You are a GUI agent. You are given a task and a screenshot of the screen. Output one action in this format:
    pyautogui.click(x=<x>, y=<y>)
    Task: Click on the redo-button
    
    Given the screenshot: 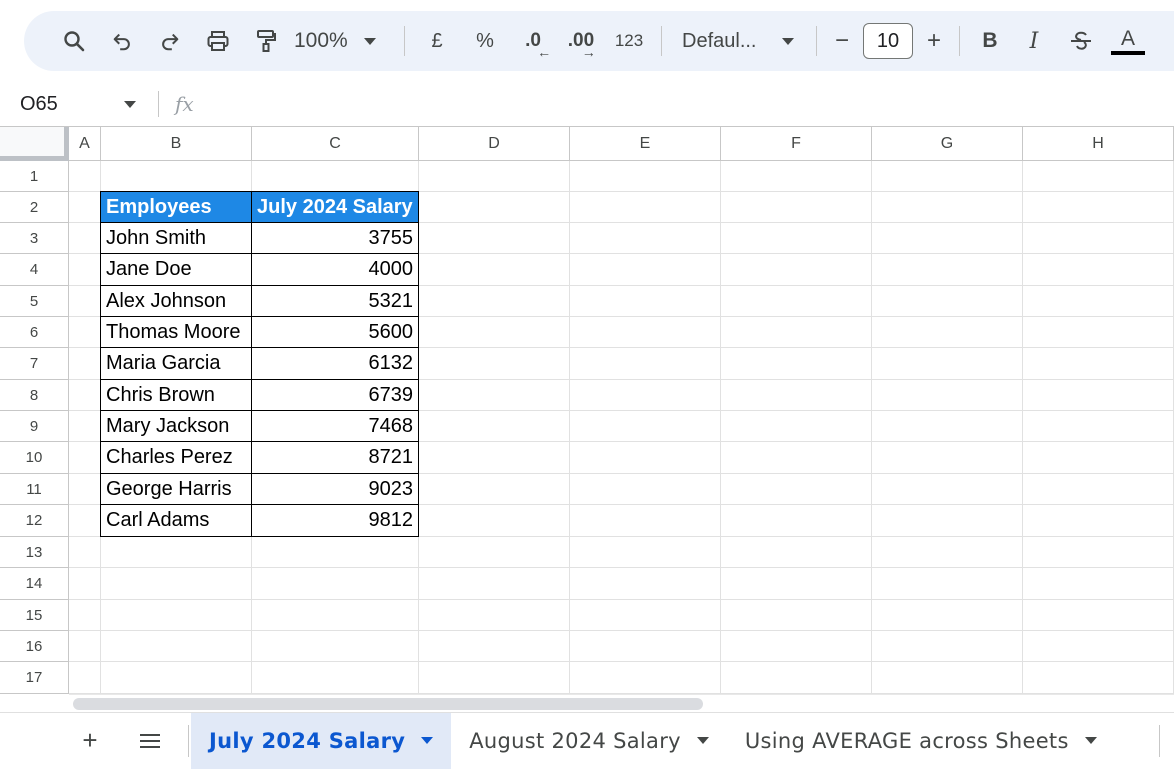 What is the action you would take?
    pyautogui.click(x=170, y=41)
    